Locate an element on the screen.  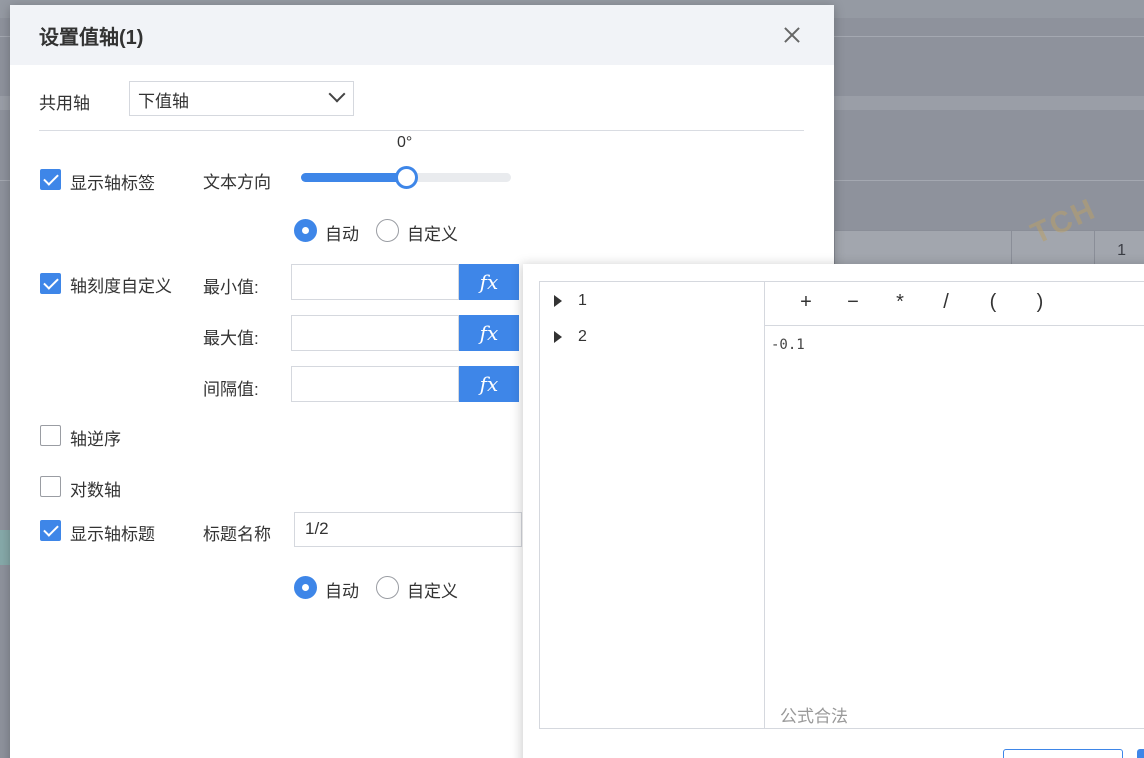
slider-handle is located at coordinates (406, 177).